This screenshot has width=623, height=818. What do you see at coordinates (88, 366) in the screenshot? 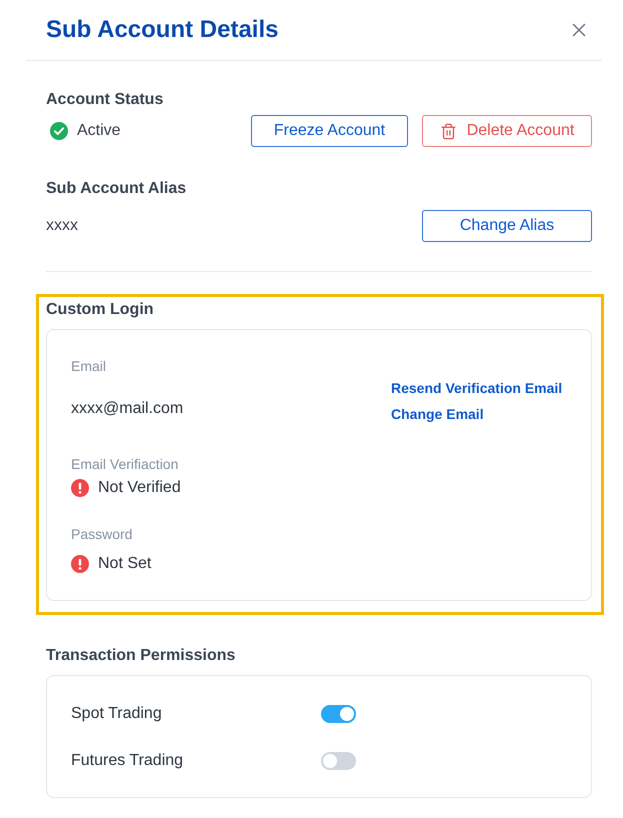
I see `field-label: Email` at bounding box center [88, 366].